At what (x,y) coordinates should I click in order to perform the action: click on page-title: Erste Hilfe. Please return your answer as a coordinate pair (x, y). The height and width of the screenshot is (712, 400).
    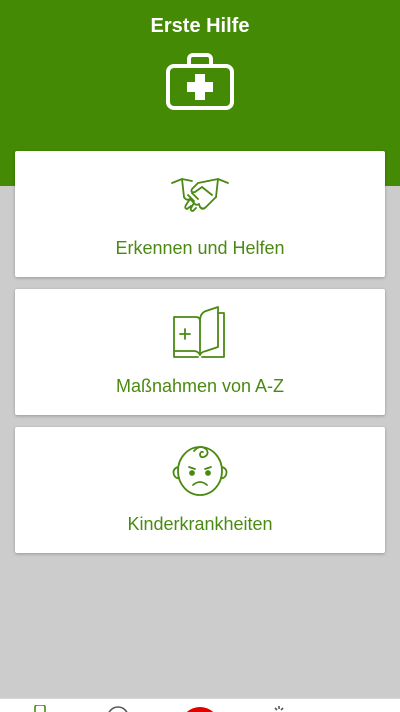
    Looking at the image, I should click on (200, 26).